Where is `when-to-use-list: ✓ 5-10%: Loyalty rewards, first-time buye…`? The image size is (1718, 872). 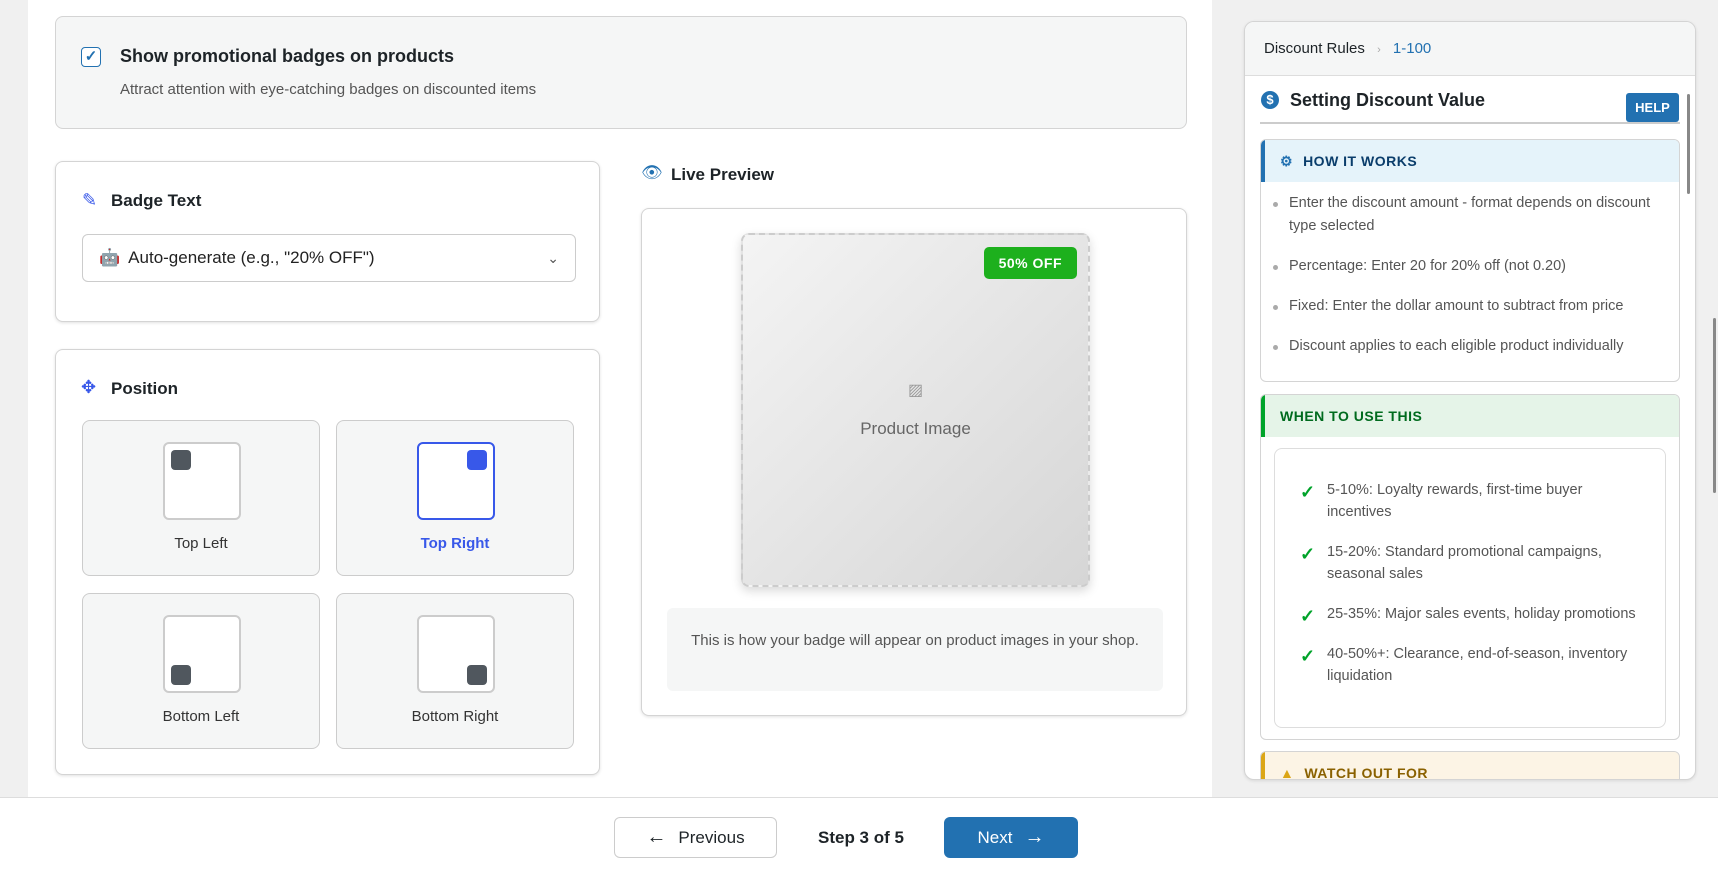 when-to-use-list: ✓ 5-10%: Loyalty rewards, first-time buye… is located at coordinates (1470, 588).